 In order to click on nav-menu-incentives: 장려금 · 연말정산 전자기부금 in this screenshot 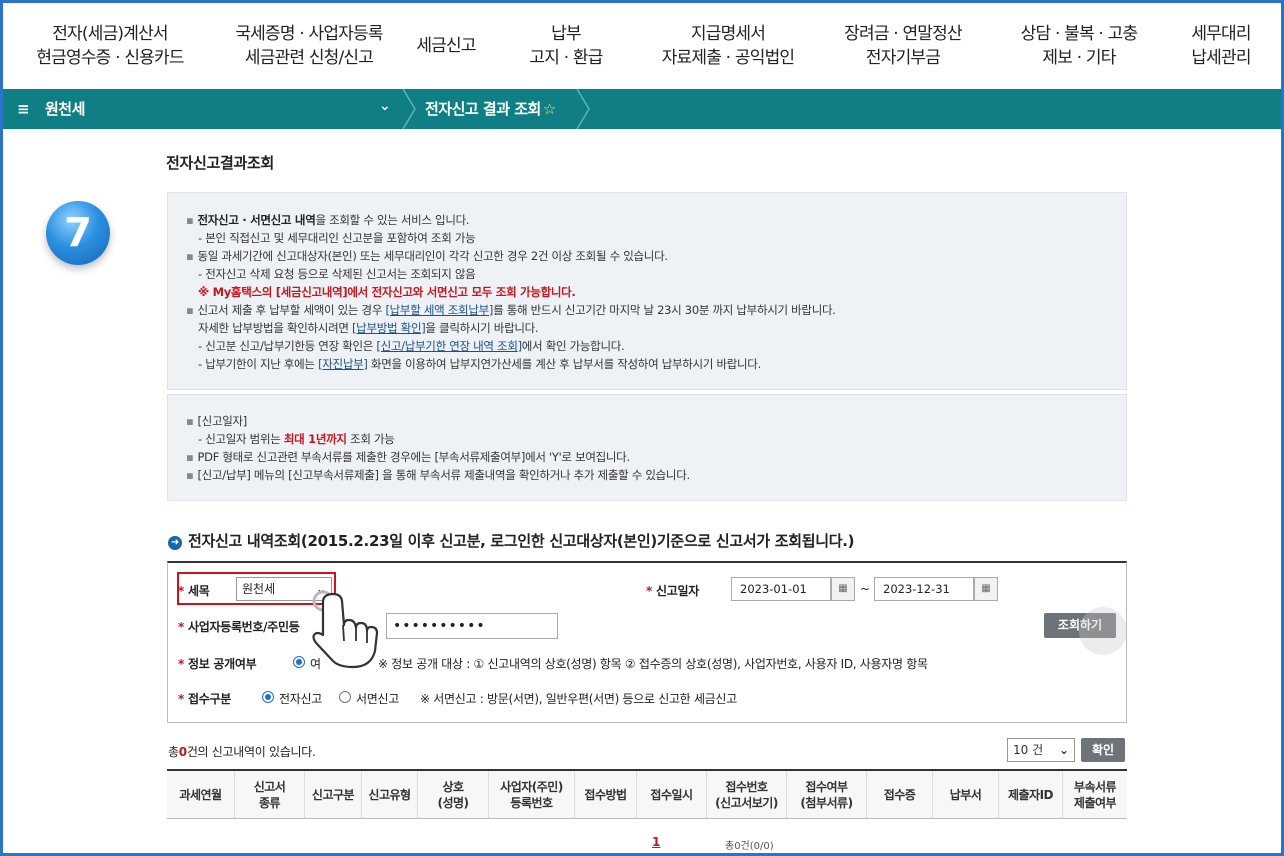, I will do `click(903, 46)`.